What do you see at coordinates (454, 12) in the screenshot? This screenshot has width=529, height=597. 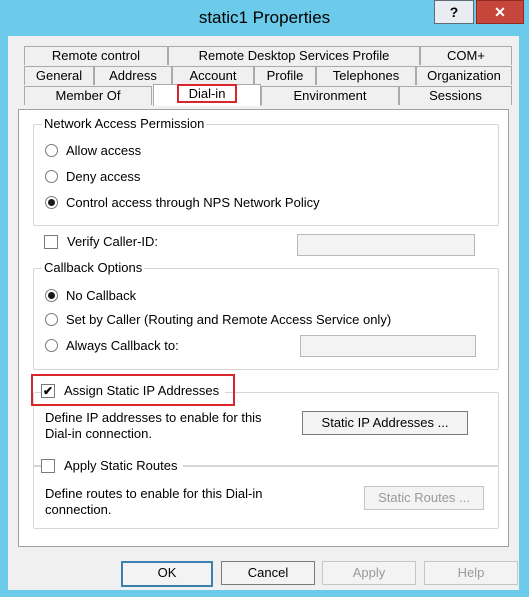 I see `help-title-button: ?` at bounding box center [454, 12].